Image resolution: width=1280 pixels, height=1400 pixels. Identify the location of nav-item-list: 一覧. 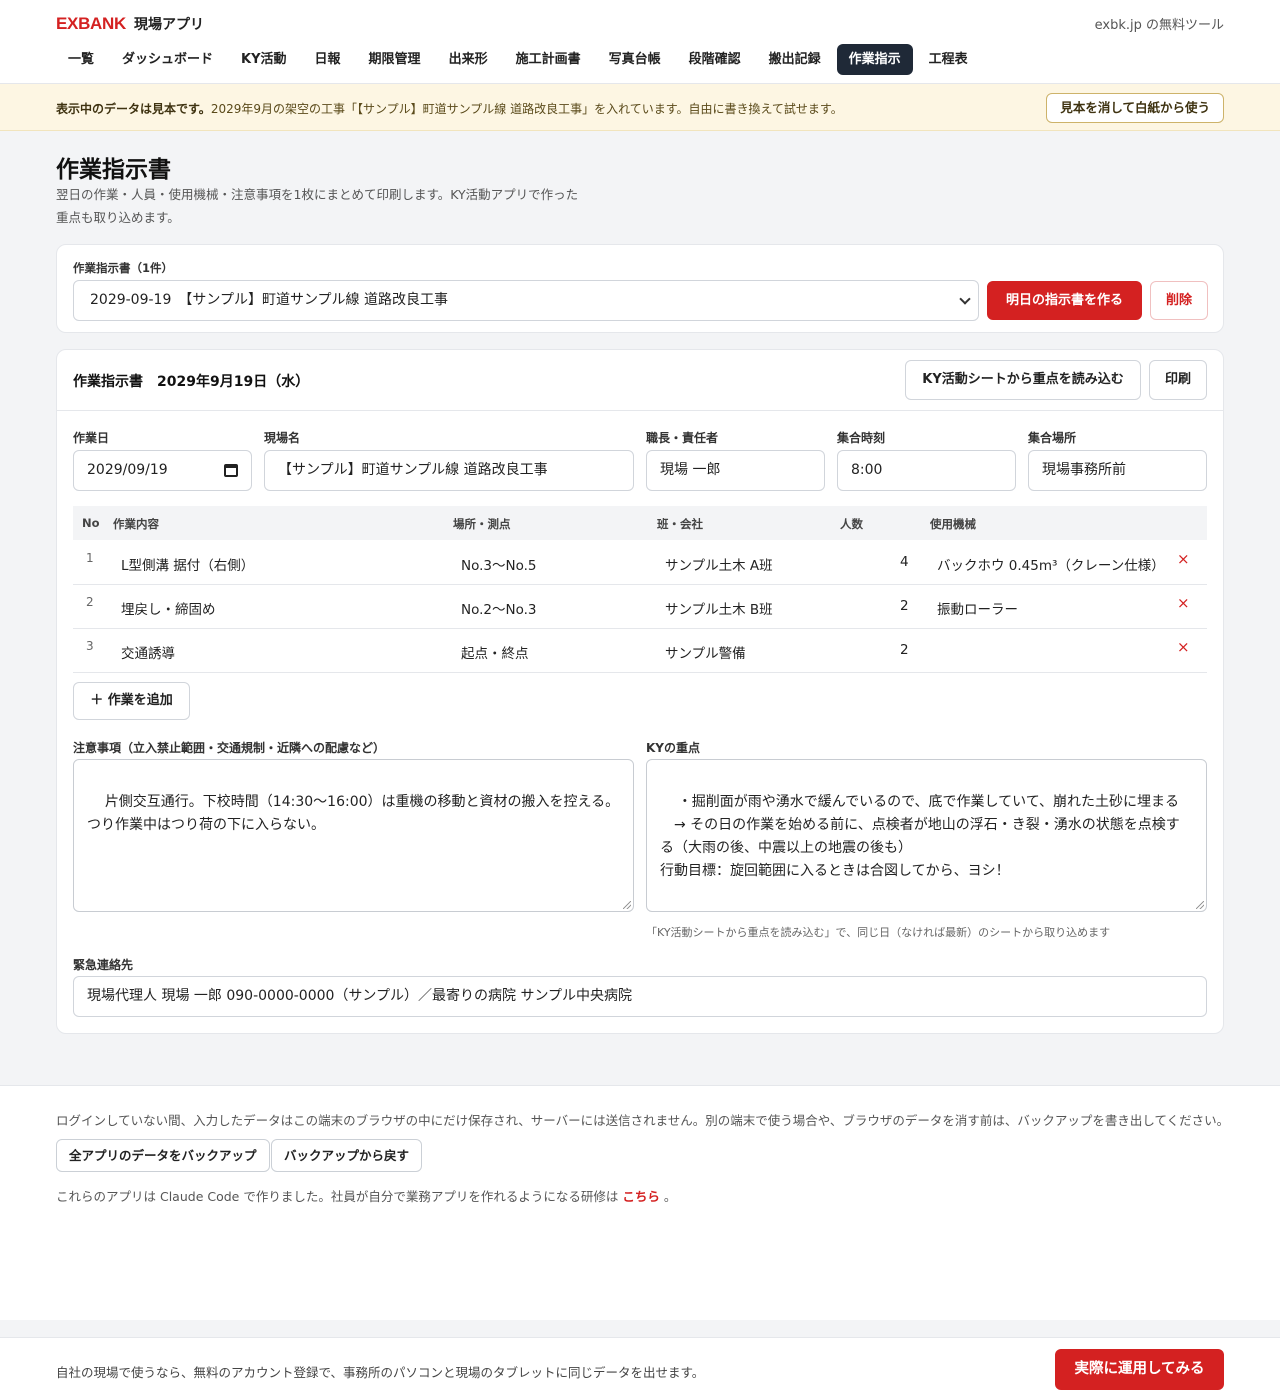
(81, 59).